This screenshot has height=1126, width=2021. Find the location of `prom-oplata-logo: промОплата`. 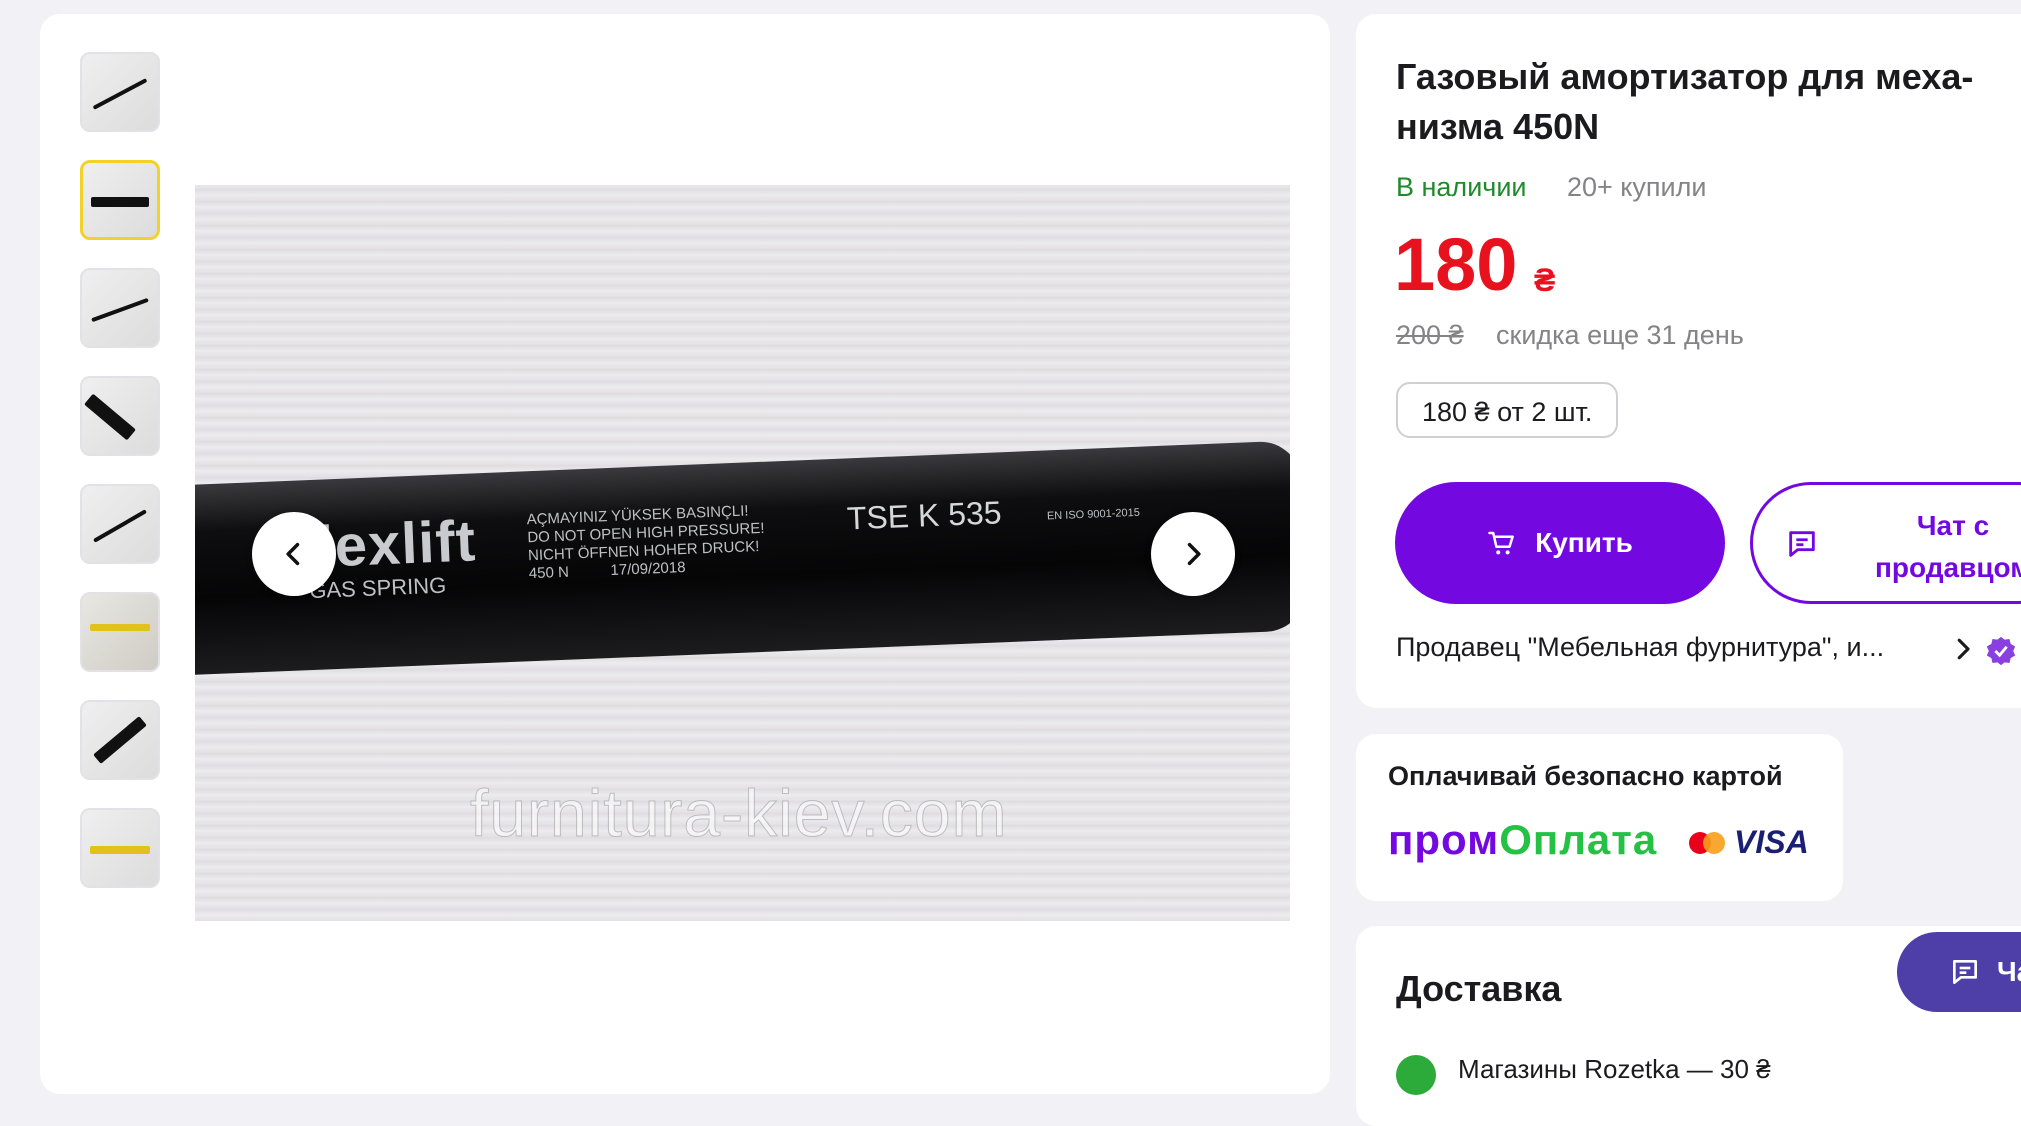

prom-oplata-logo: промОплата is located at coordinates (1522, 840).